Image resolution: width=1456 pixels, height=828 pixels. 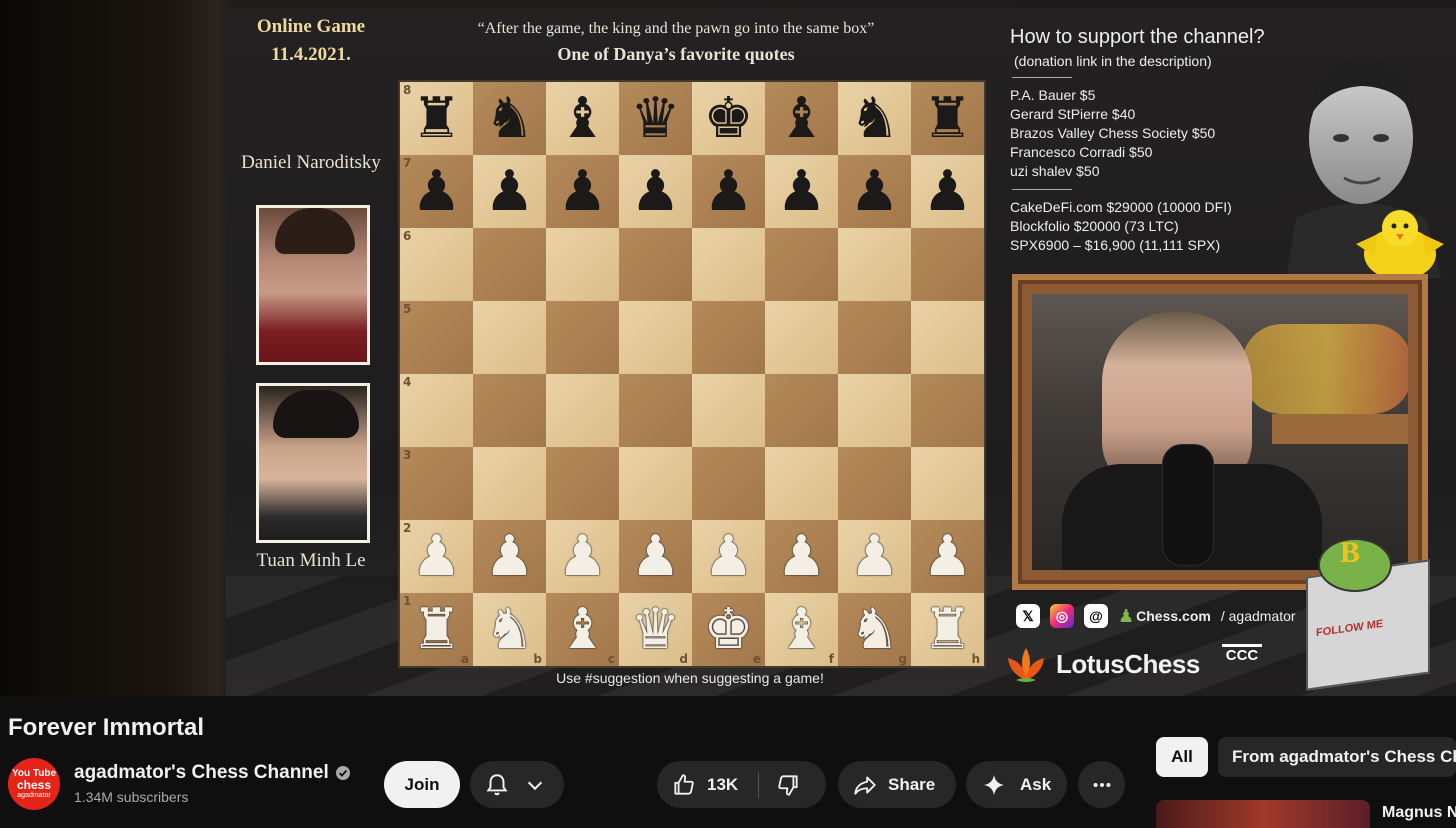 I want to click on square-f8: ♝, so click(x=801, y=118).